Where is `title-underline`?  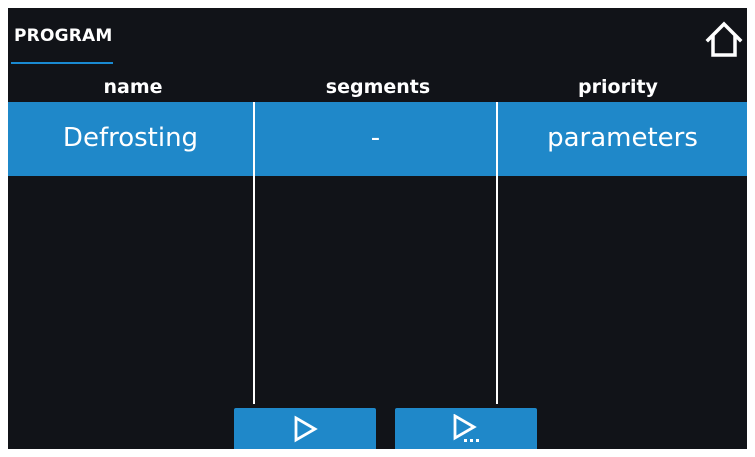
title-underline is located at coordinates (62, 63).